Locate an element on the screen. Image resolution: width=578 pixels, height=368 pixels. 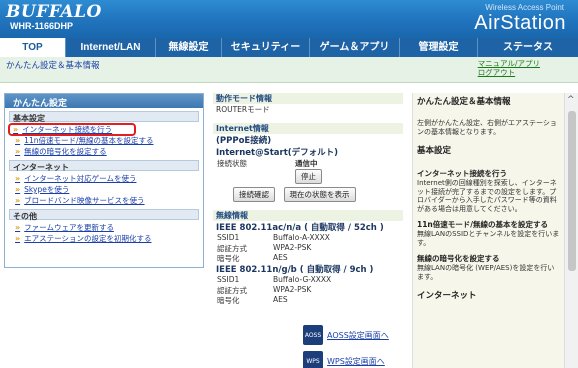
link-wireless-encryption: » 無線の暗号化を設定する is located at coordinates (104, 151).